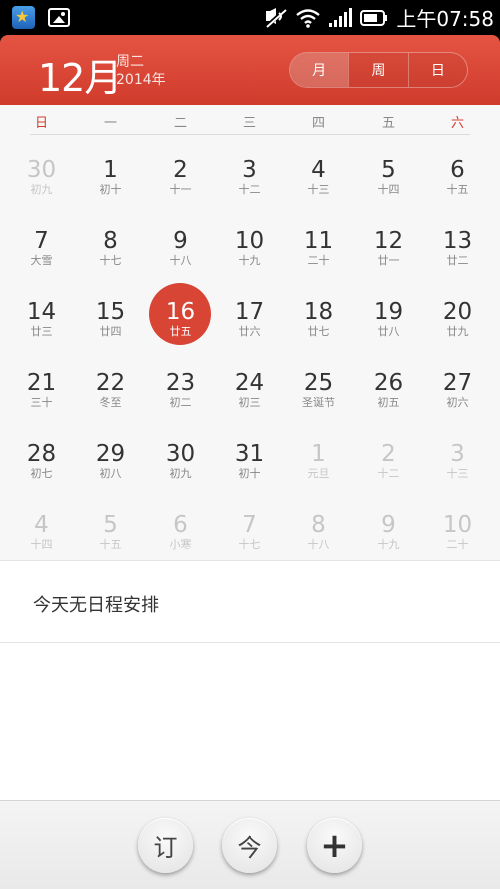 Image resolution: width=500 pixels, height=889 pixels. Describe the element at coordinates (41, 123) in the screenshot. I see `weekday-sun: 日` at that location.